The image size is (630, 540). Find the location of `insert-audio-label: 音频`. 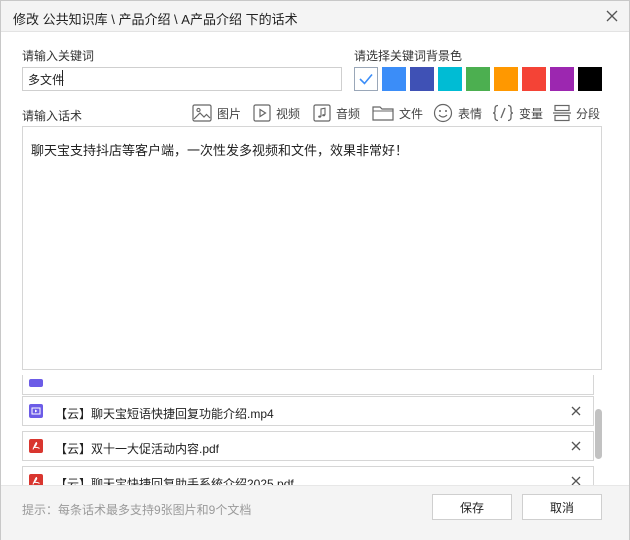

insert-audio-label: 音频 is located at coordinates (348, 113).